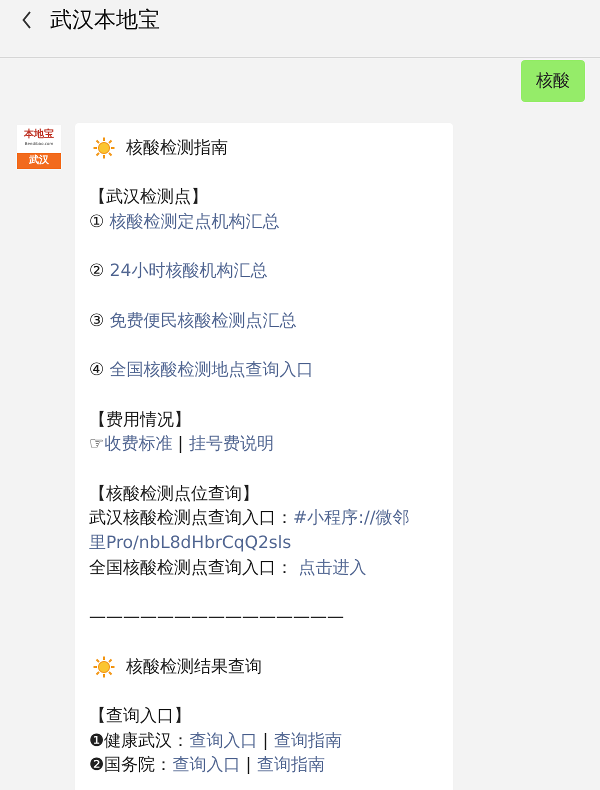 This screenshot has width=600, height=790. What do you see at coordinates (194, 667) in the screenshot?
I see `section-heading: 核酸检测结果查询` at bounding box center [194, 667].